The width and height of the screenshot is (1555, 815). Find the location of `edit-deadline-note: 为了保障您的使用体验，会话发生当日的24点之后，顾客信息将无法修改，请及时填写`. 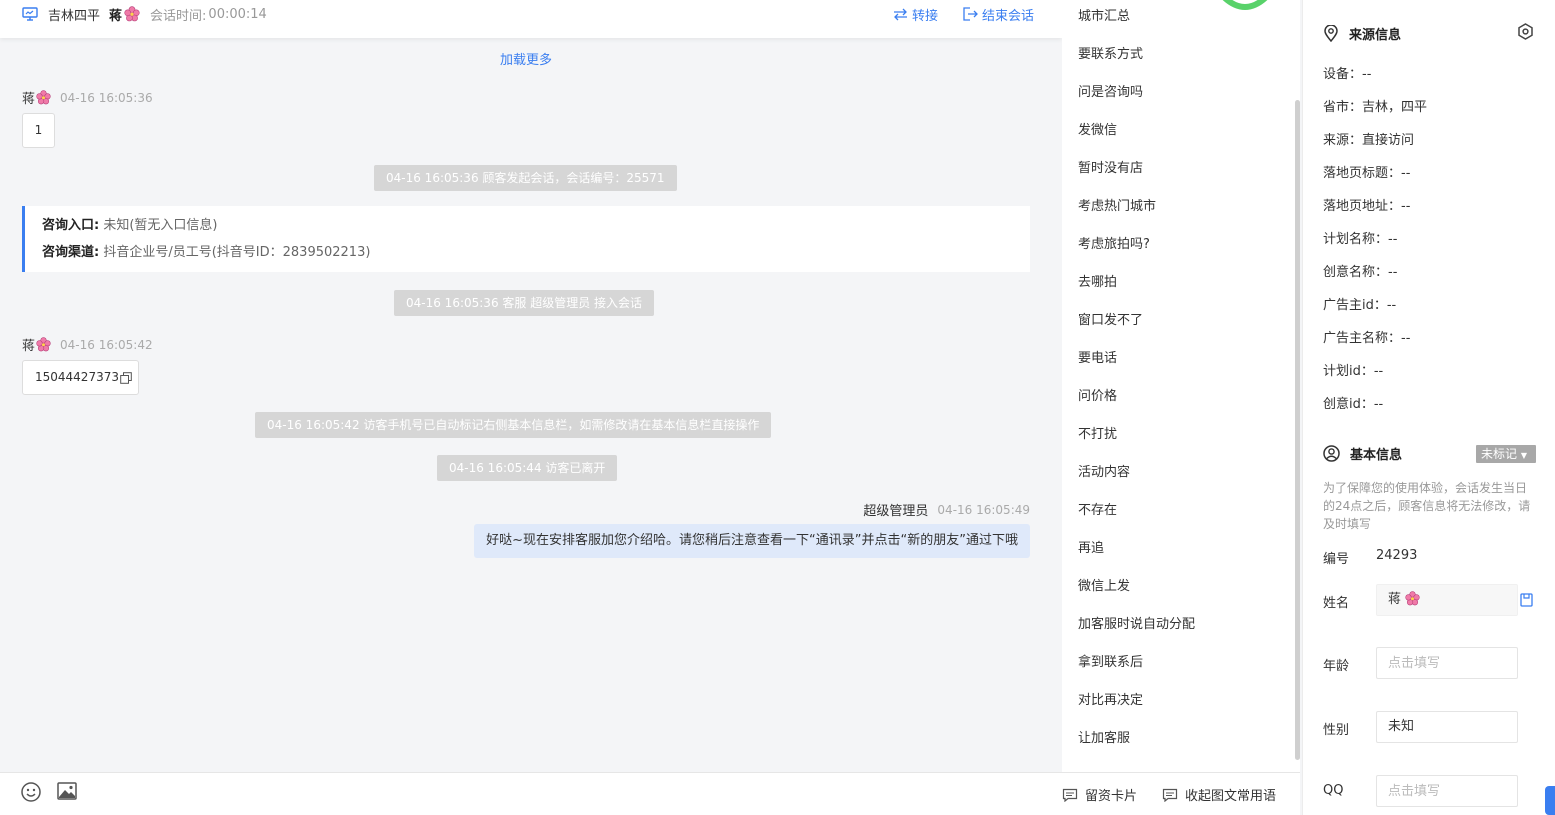

edit-deadline-note: 为了保障您的使用体验，会话发生当日的24点之后，顾客信息将无法修改，请及时填写 is located at coordinates (1427, 506).